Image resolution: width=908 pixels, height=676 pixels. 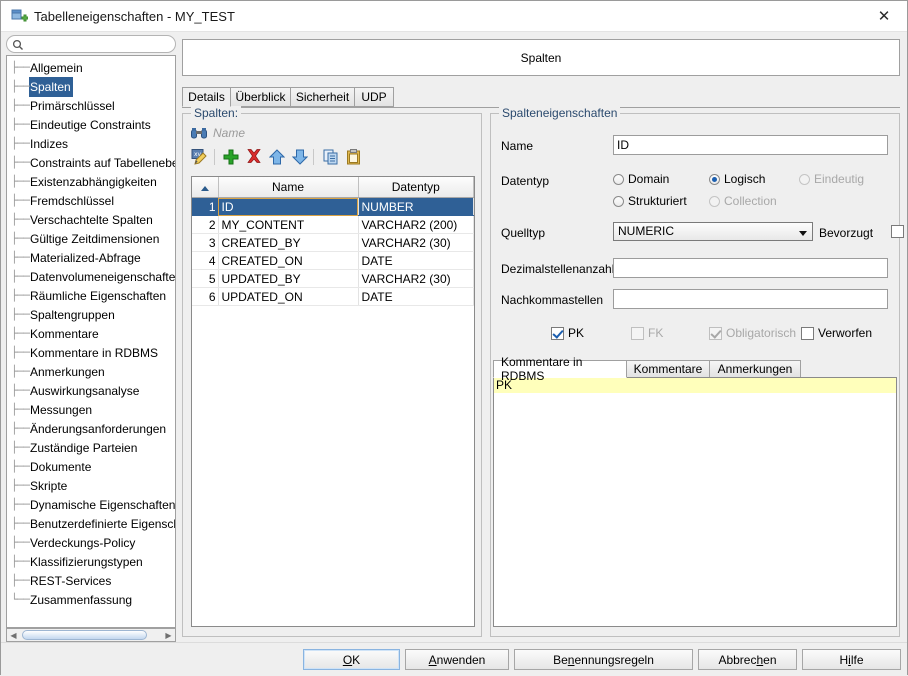 I want to click on add-icon, so click(x=231, y=157).